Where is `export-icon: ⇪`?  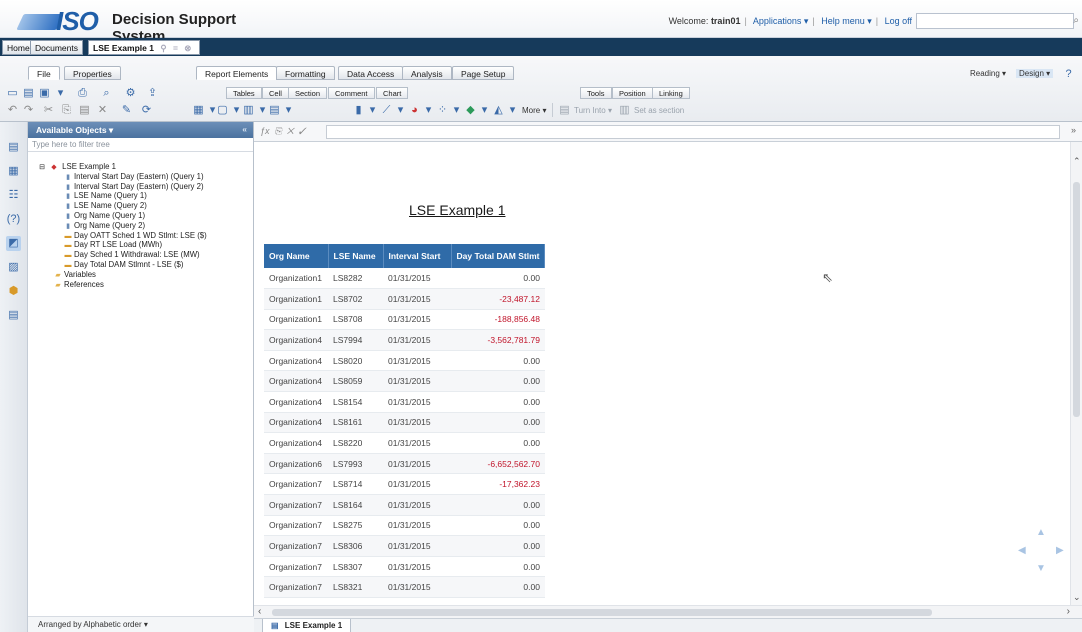
export-icon: ⇪ is located at coordinates (152, 93).